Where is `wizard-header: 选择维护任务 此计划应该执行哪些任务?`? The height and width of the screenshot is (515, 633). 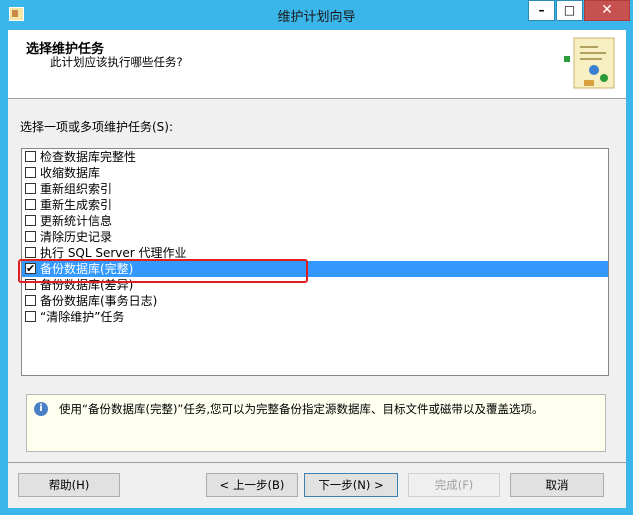 wizard-header: 选择维护任务 此计划应该执行哪些任务? is located at coordinates (317, 64).